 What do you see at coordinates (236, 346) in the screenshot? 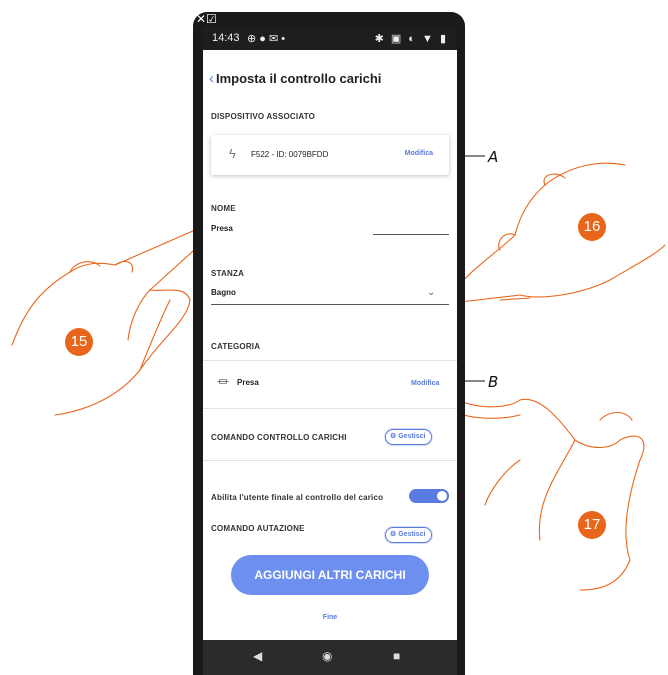
I see `category-label: CATEGORIA` at bounding box center [236, 346].